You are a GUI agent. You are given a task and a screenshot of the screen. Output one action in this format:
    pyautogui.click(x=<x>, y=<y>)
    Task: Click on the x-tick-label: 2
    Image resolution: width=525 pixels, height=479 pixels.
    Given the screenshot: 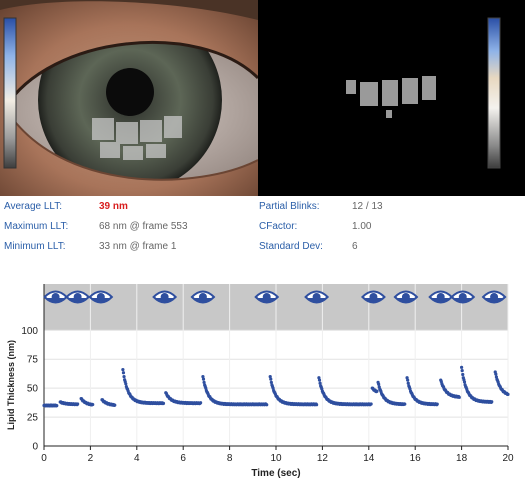 What is the action you would take?
    pyautogui.click(x=91, y=458)
    